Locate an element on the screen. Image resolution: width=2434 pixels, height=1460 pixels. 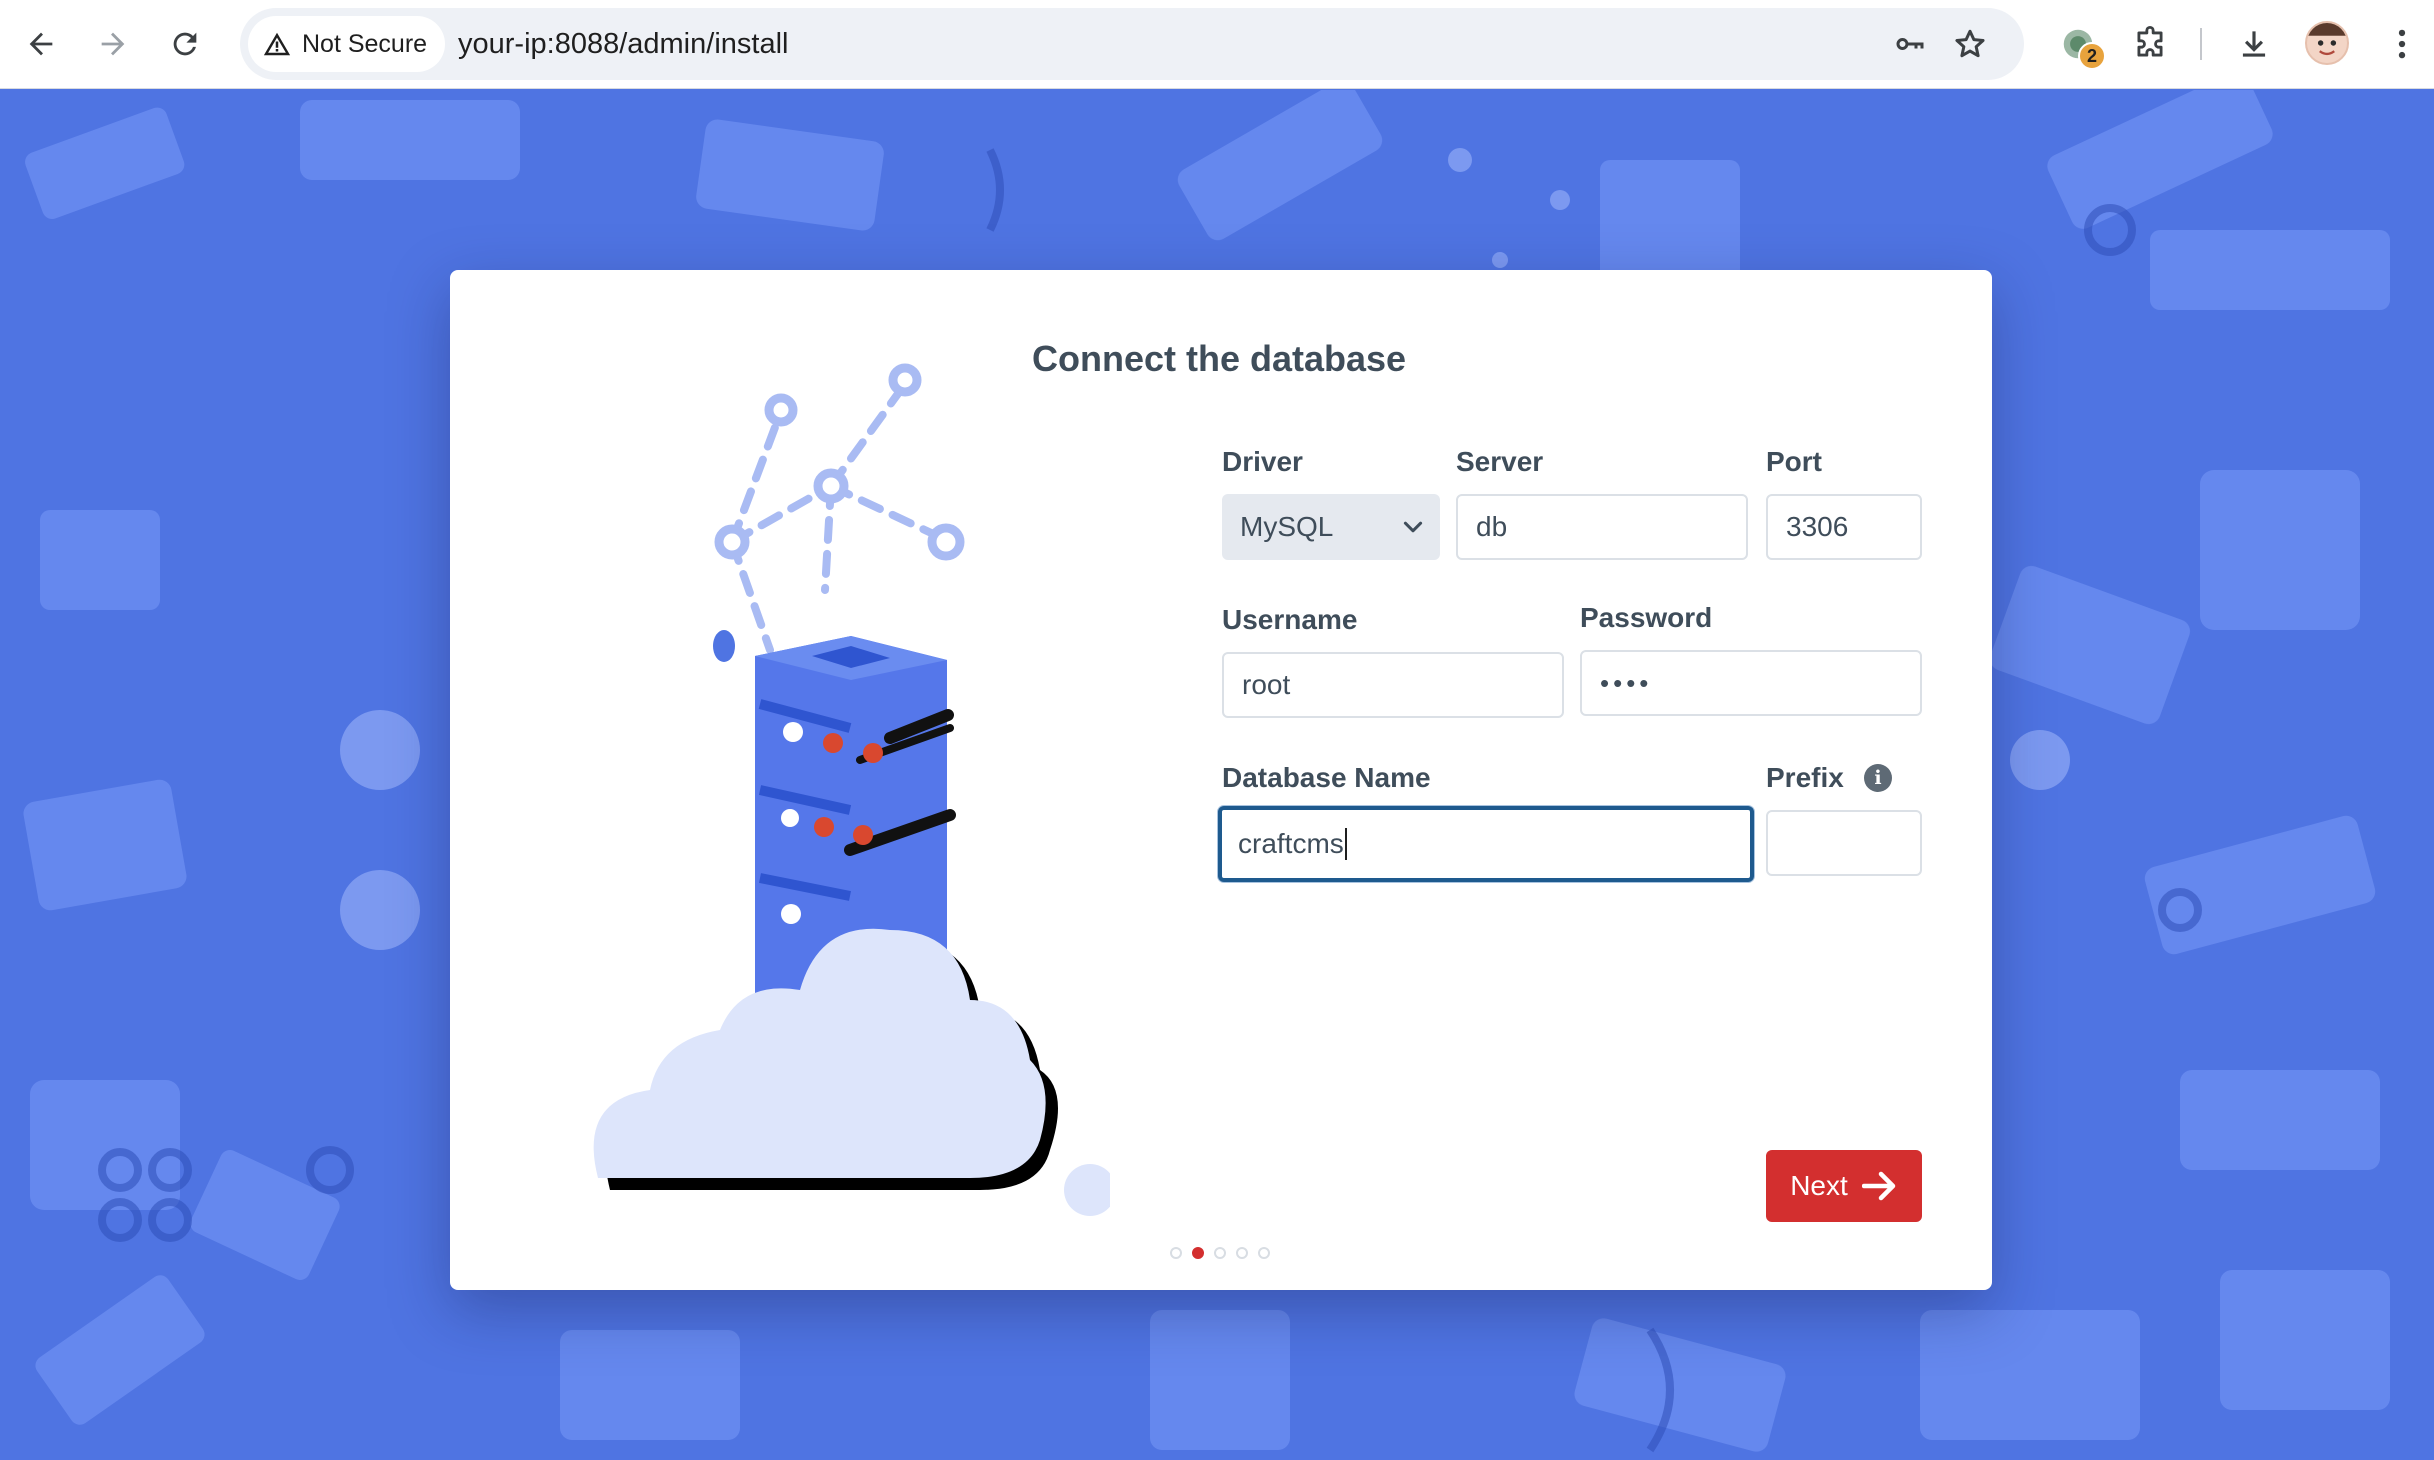
reload-icon is located at coordinates (185, 44).